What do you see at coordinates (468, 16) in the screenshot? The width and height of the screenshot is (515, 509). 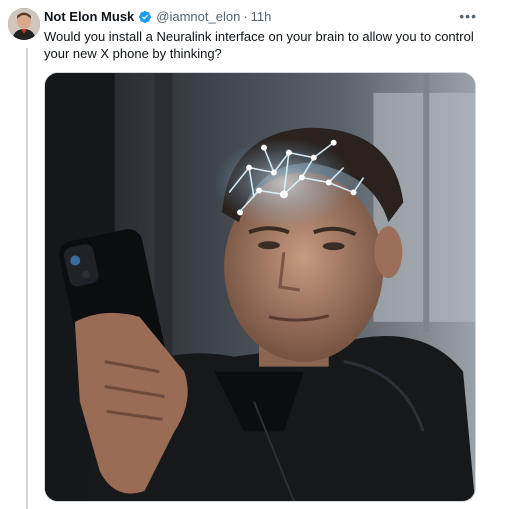 I see `more-horizontal-icon: •••` at bounding box center [468, 16].